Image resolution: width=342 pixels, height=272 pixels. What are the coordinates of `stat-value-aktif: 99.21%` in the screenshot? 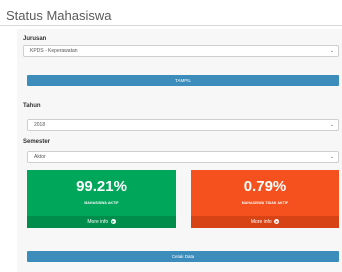 It's located at (101, 186).